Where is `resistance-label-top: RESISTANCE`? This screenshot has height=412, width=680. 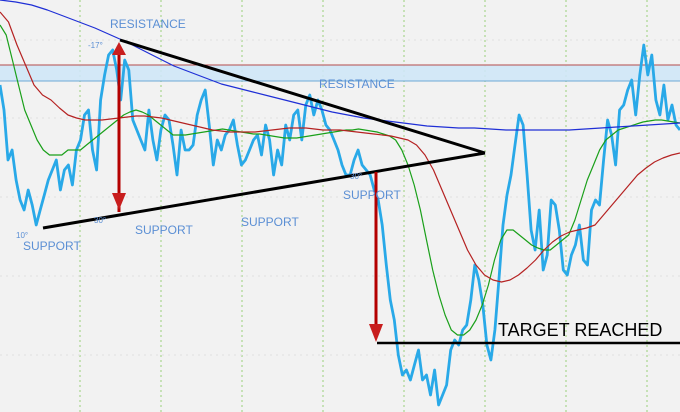
resistance-label-top: RESISTANCE is located at coordinates (148, 24).